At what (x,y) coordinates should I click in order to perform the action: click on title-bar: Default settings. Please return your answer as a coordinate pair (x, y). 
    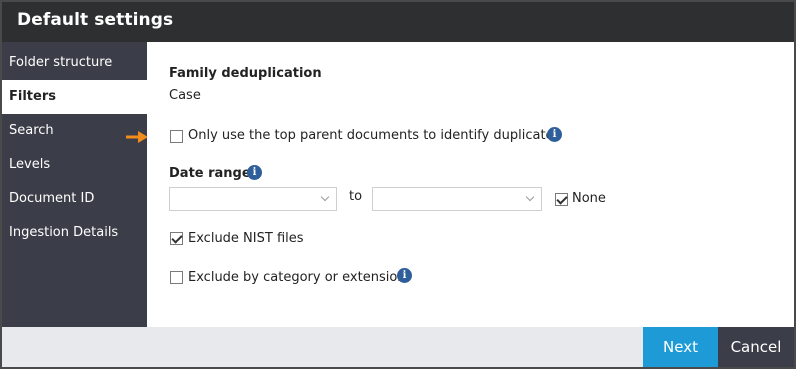
    Looking at the image, I should click on (398, 22).